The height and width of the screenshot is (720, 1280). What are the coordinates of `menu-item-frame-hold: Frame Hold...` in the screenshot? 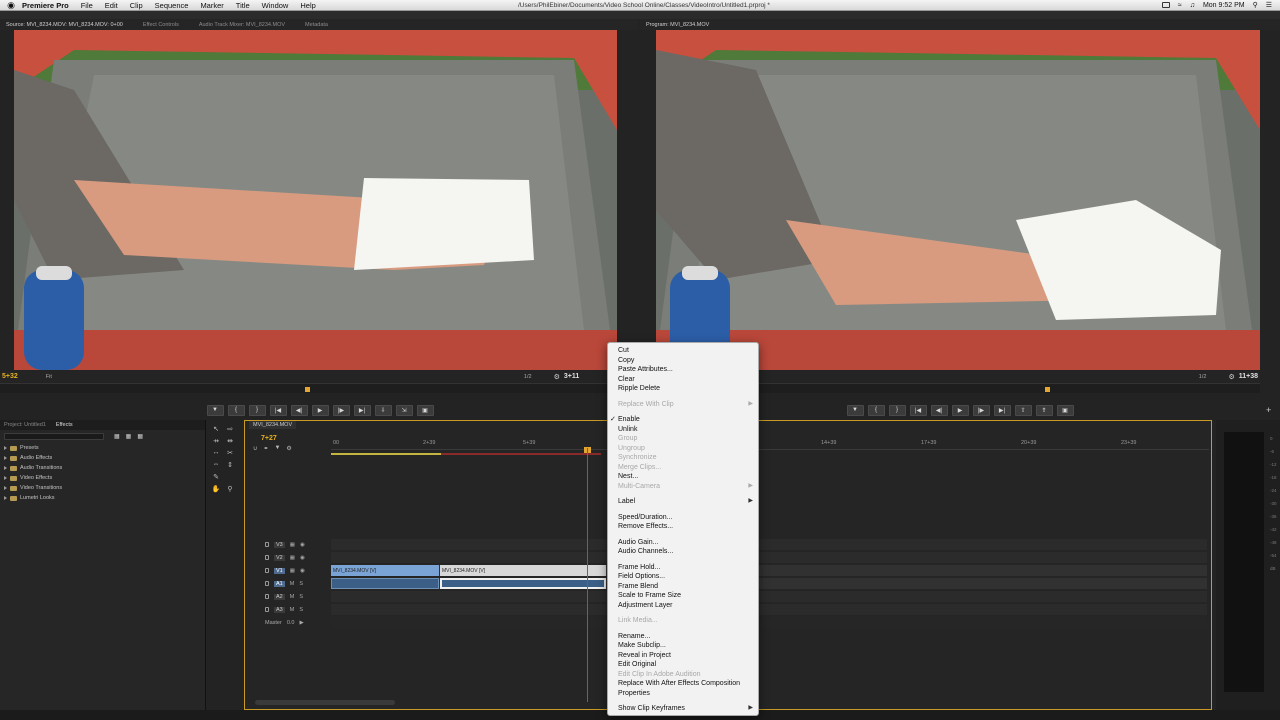 It's located at (683, 568).